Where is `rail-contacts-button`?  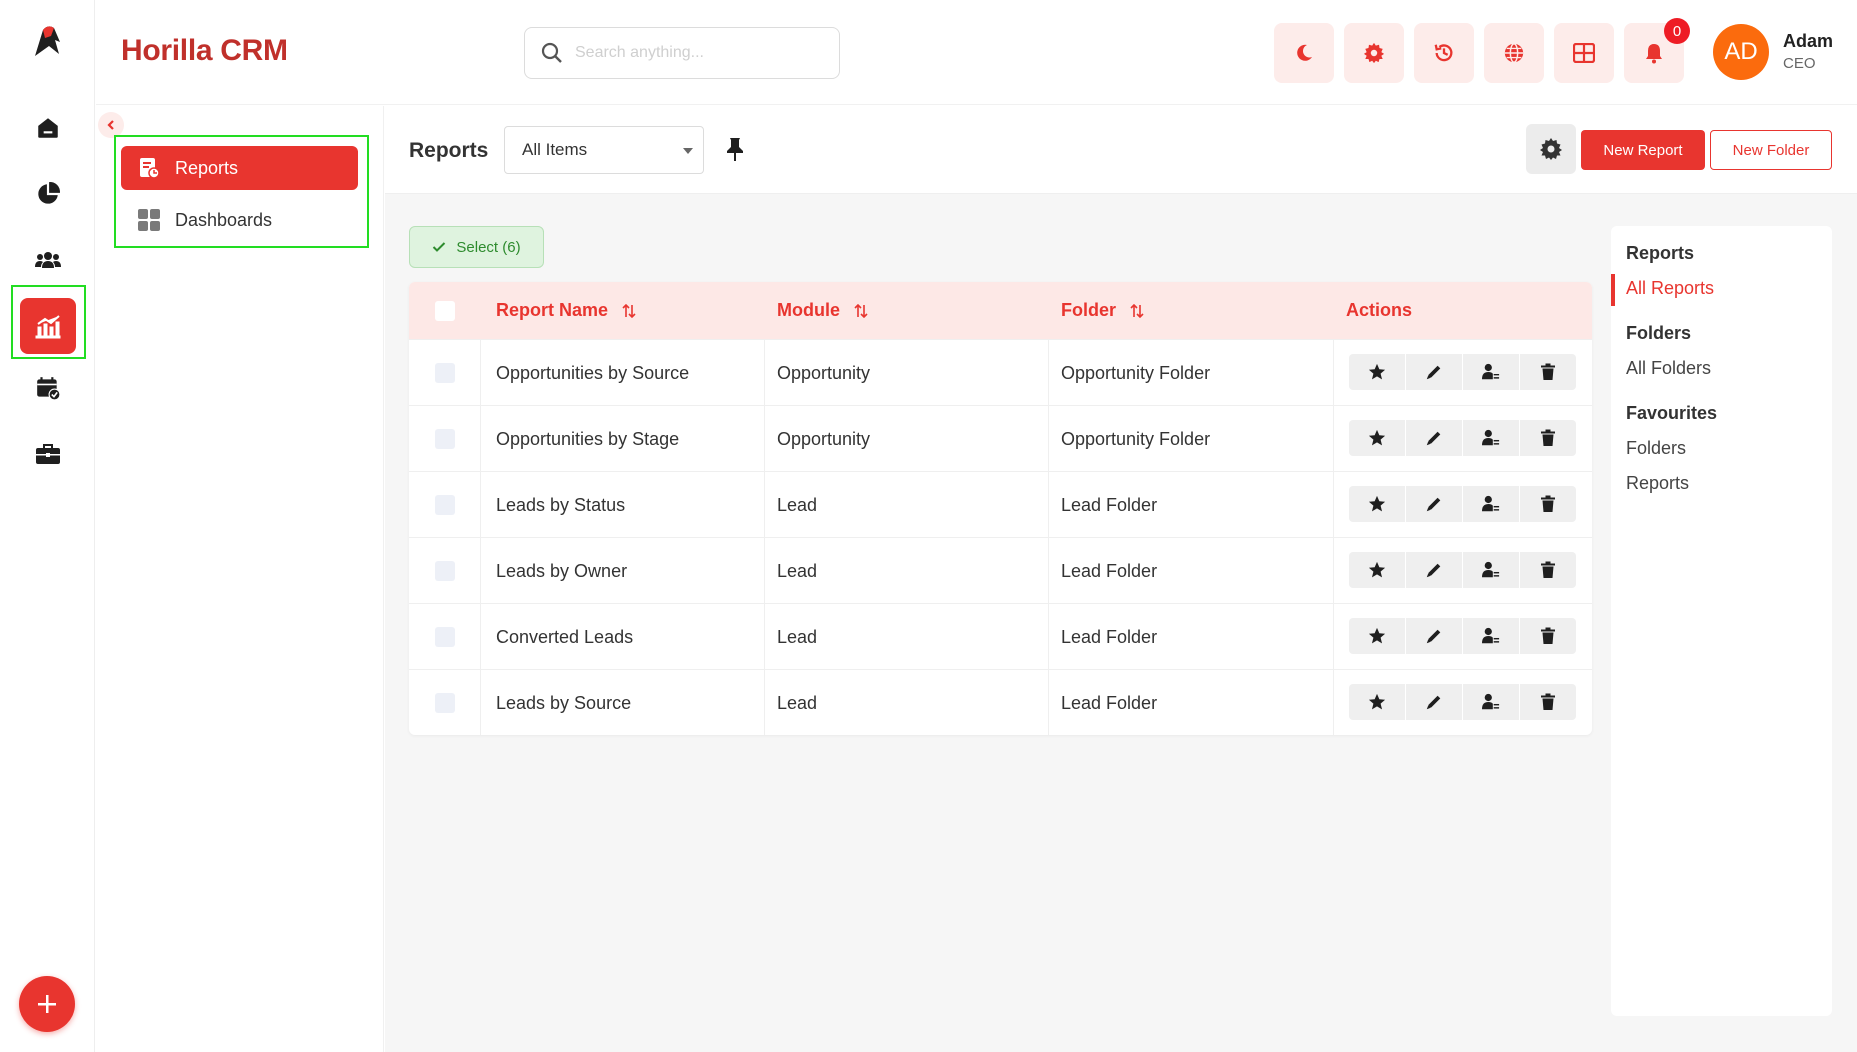
rail-contacts-button is located at coordinates (48, 260).